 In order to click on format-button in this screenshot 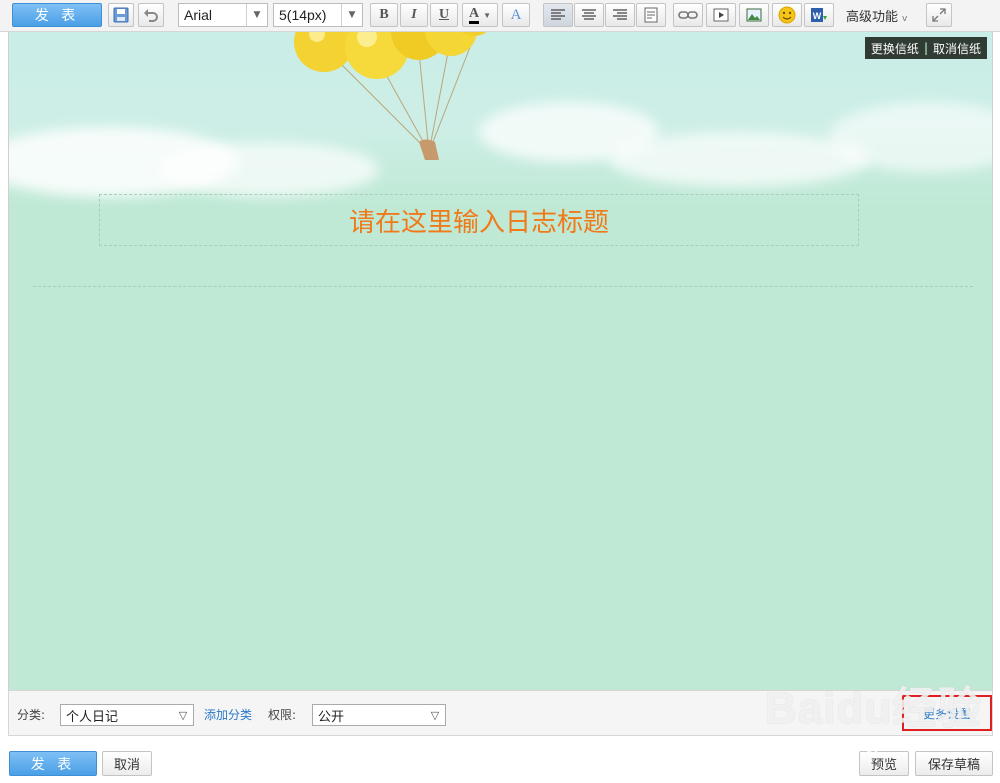, I will do `click(651, 15)`.